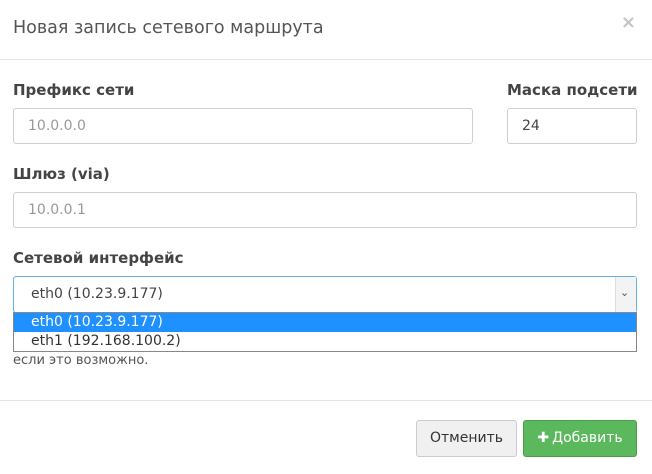 The width and height of the screenshot is (652, 474). I want to click on prefix-label: Префикс сети, so click(74, 90).